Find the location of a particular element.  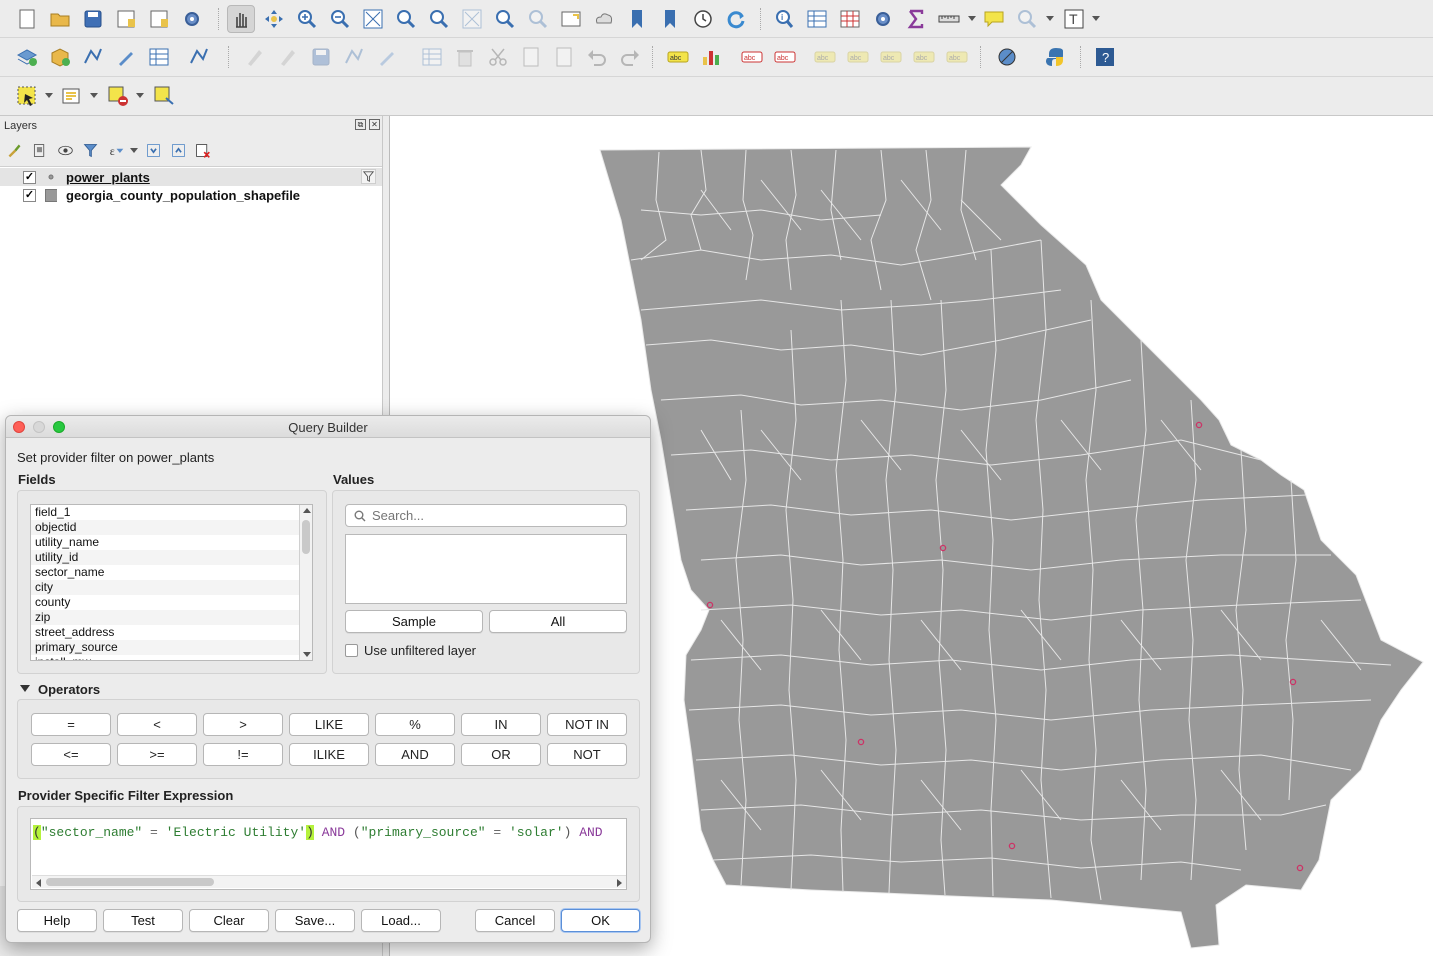

diagram-tool-icon is located at coordinates (711, 57).